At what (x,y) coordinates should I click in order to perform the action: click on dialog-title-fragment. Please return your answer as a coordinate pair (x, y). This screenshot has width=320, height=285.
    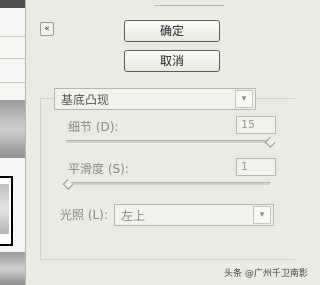
    Looking at the image, I should click on (189, 3).